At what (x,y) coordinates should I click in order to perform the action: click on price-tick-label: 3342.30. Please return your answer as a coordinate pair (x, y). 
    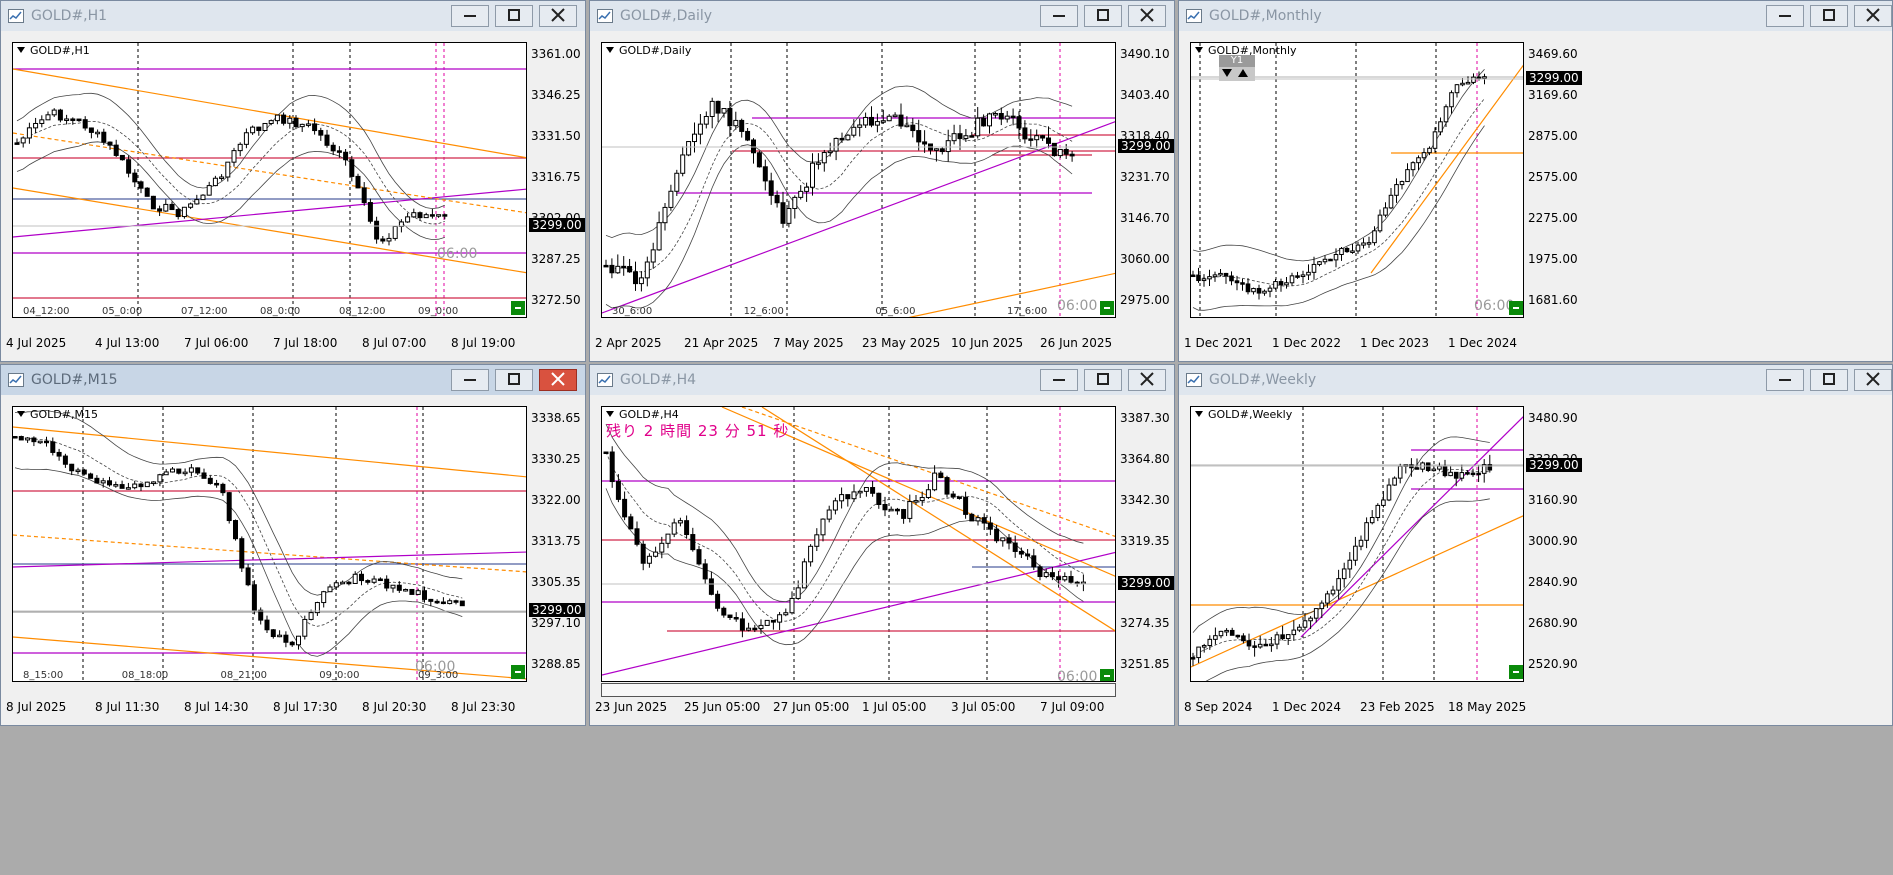
    Looking at the image, I should click on (1145, 500).